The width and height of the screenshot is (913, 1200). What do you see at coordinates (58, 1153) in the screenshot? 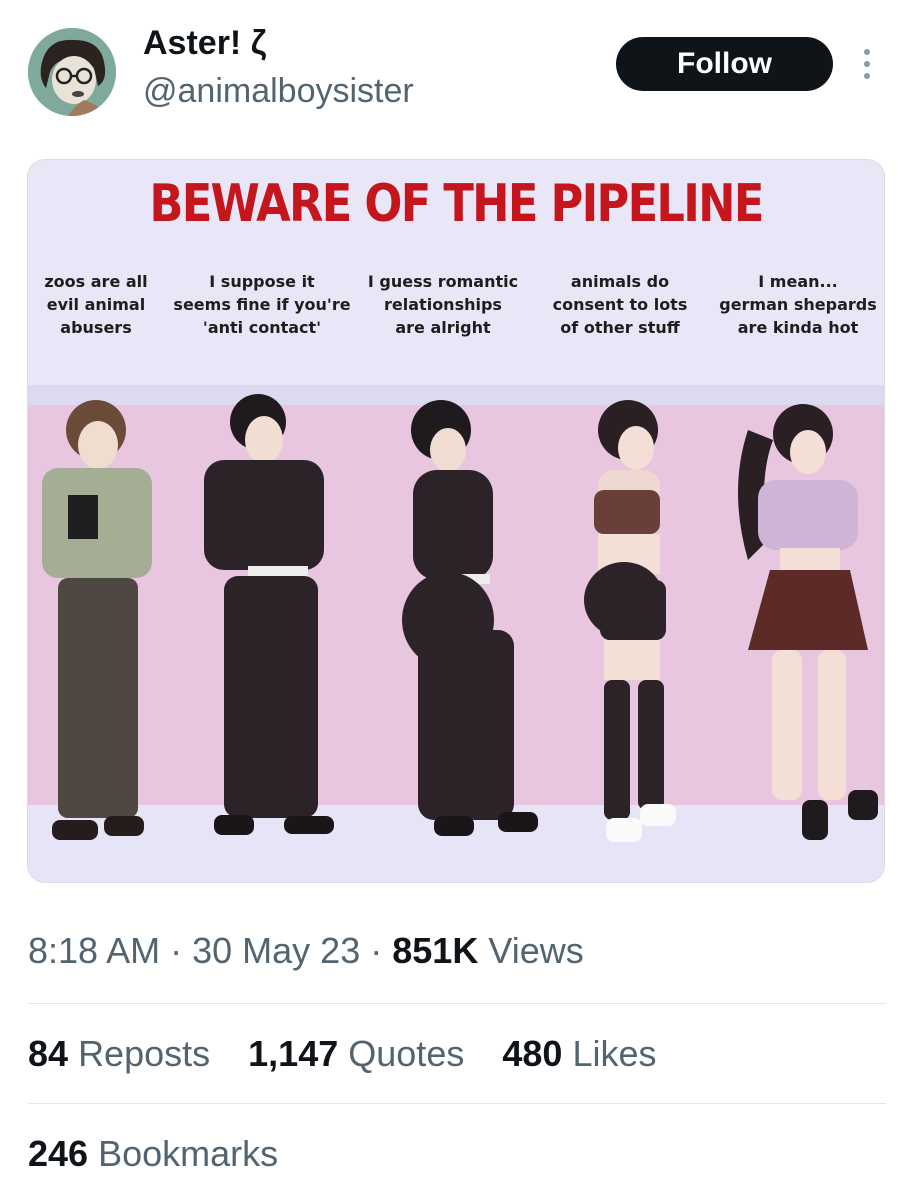
I see `bookmarks-count: 246` at bounding box center [58, 1153].